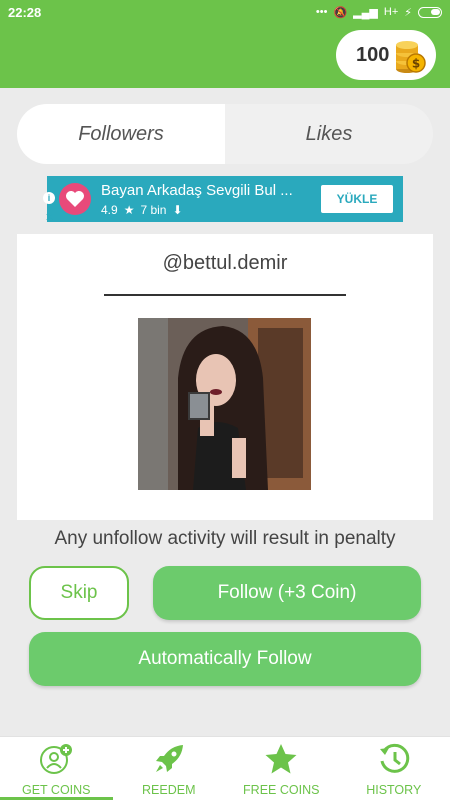  I want to click on username-divider, so click(225, 295).